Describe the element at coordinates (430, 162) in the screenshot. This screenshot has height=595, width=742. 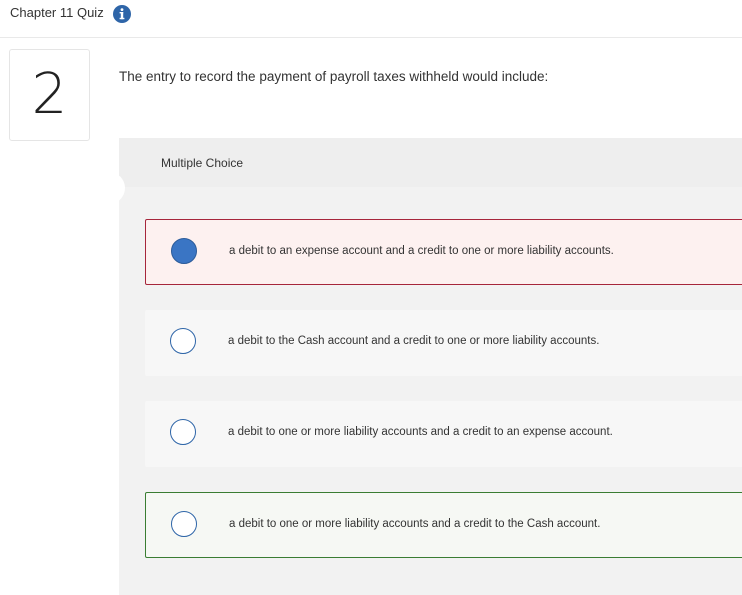
I see `answer-panel-header: Multiple Choice` at that location.